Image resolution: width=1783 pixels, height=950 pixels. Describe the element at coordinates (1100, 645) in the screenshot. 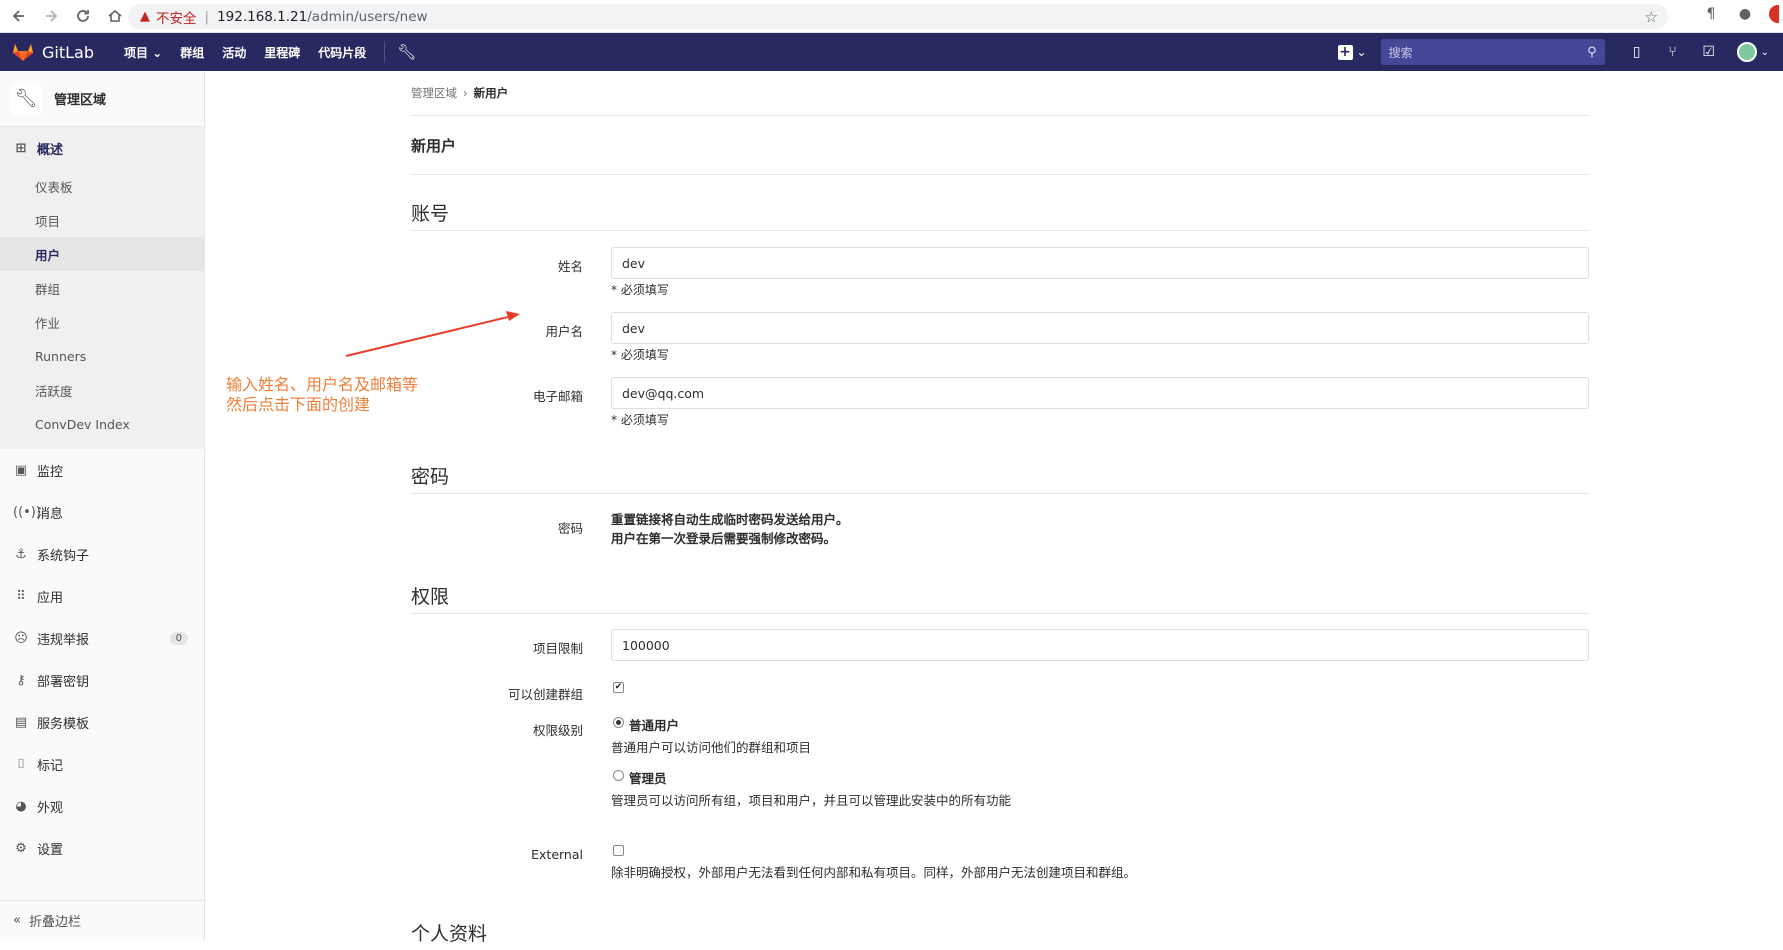

I see `project-limit-field: 100000` at that location.